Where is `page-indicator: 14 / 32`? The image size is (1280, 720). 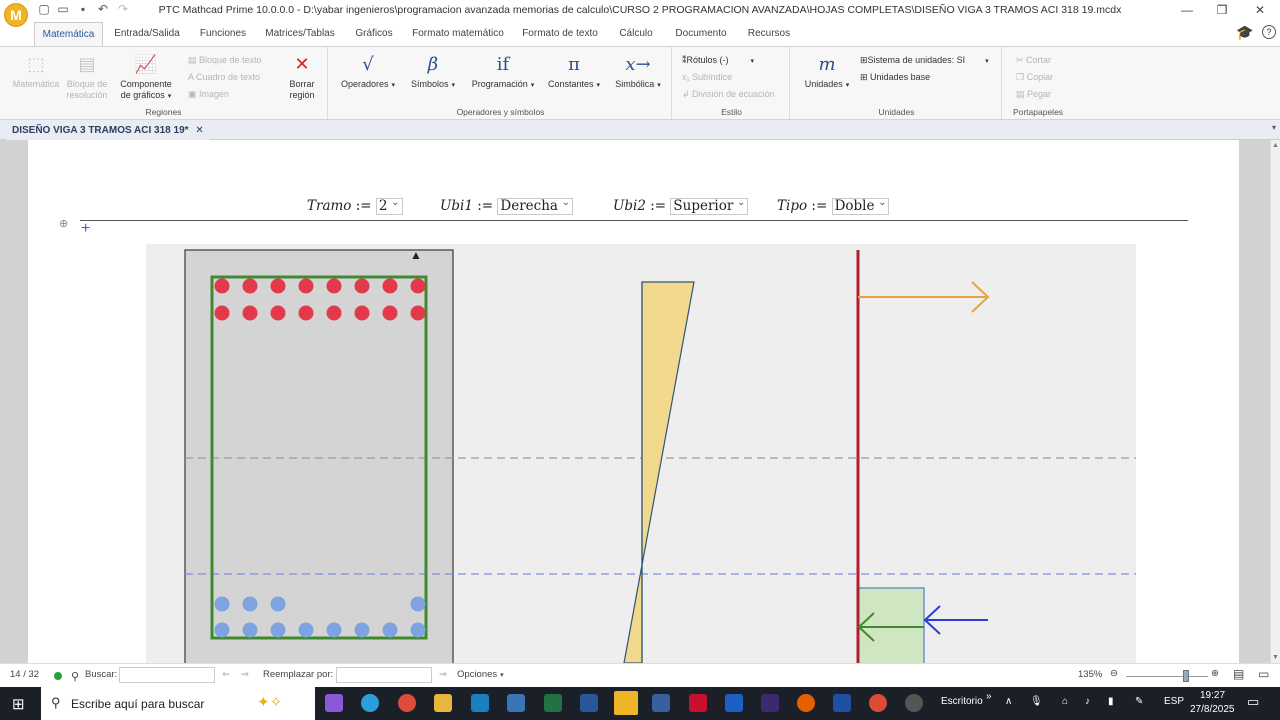
page-indicator: 14 / 32 is located at coordinates (25, 674).